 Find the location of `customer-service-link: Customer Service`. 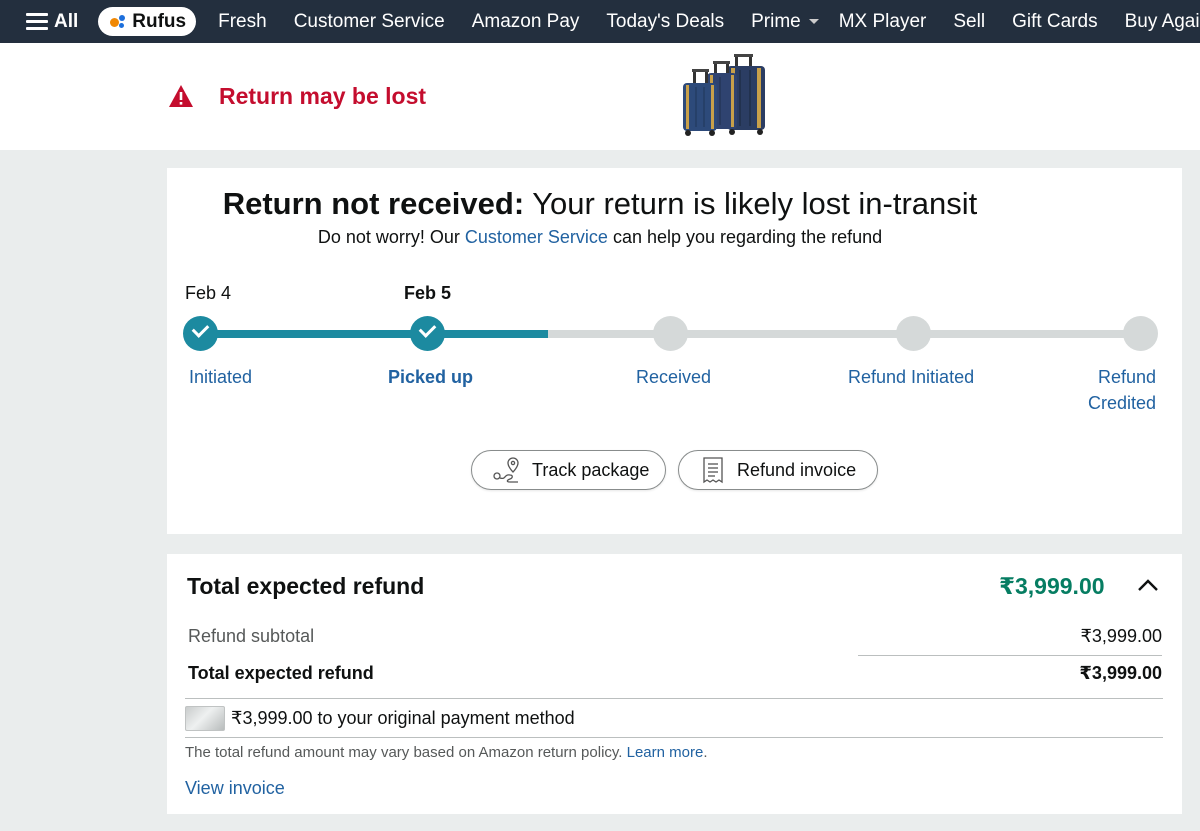

customer-service-link: Customer Service is located at coordinates (536, 237).